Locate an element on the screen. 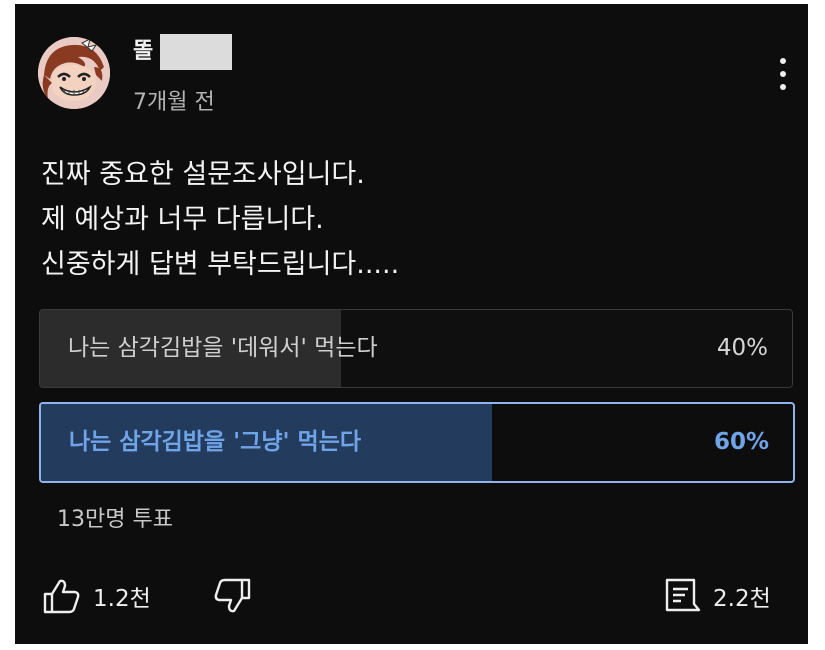  like-count: 1.2천 is located at coordinates (122, 599).